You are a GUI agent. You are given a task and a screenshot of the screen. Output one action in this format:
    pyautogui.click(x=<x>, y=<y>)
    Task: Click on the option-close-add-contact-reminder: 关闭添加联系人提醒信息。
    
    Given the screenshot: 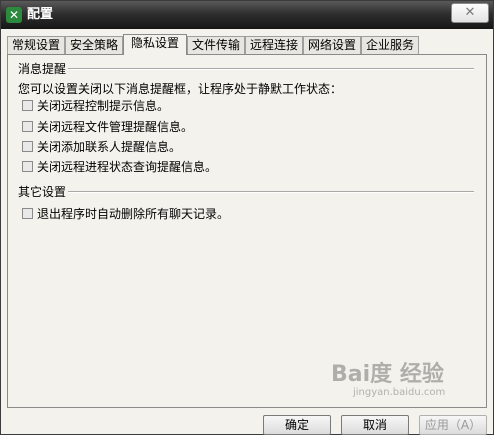 What is the action you would take?
    pyautogui.click(x=101, y=146)
    